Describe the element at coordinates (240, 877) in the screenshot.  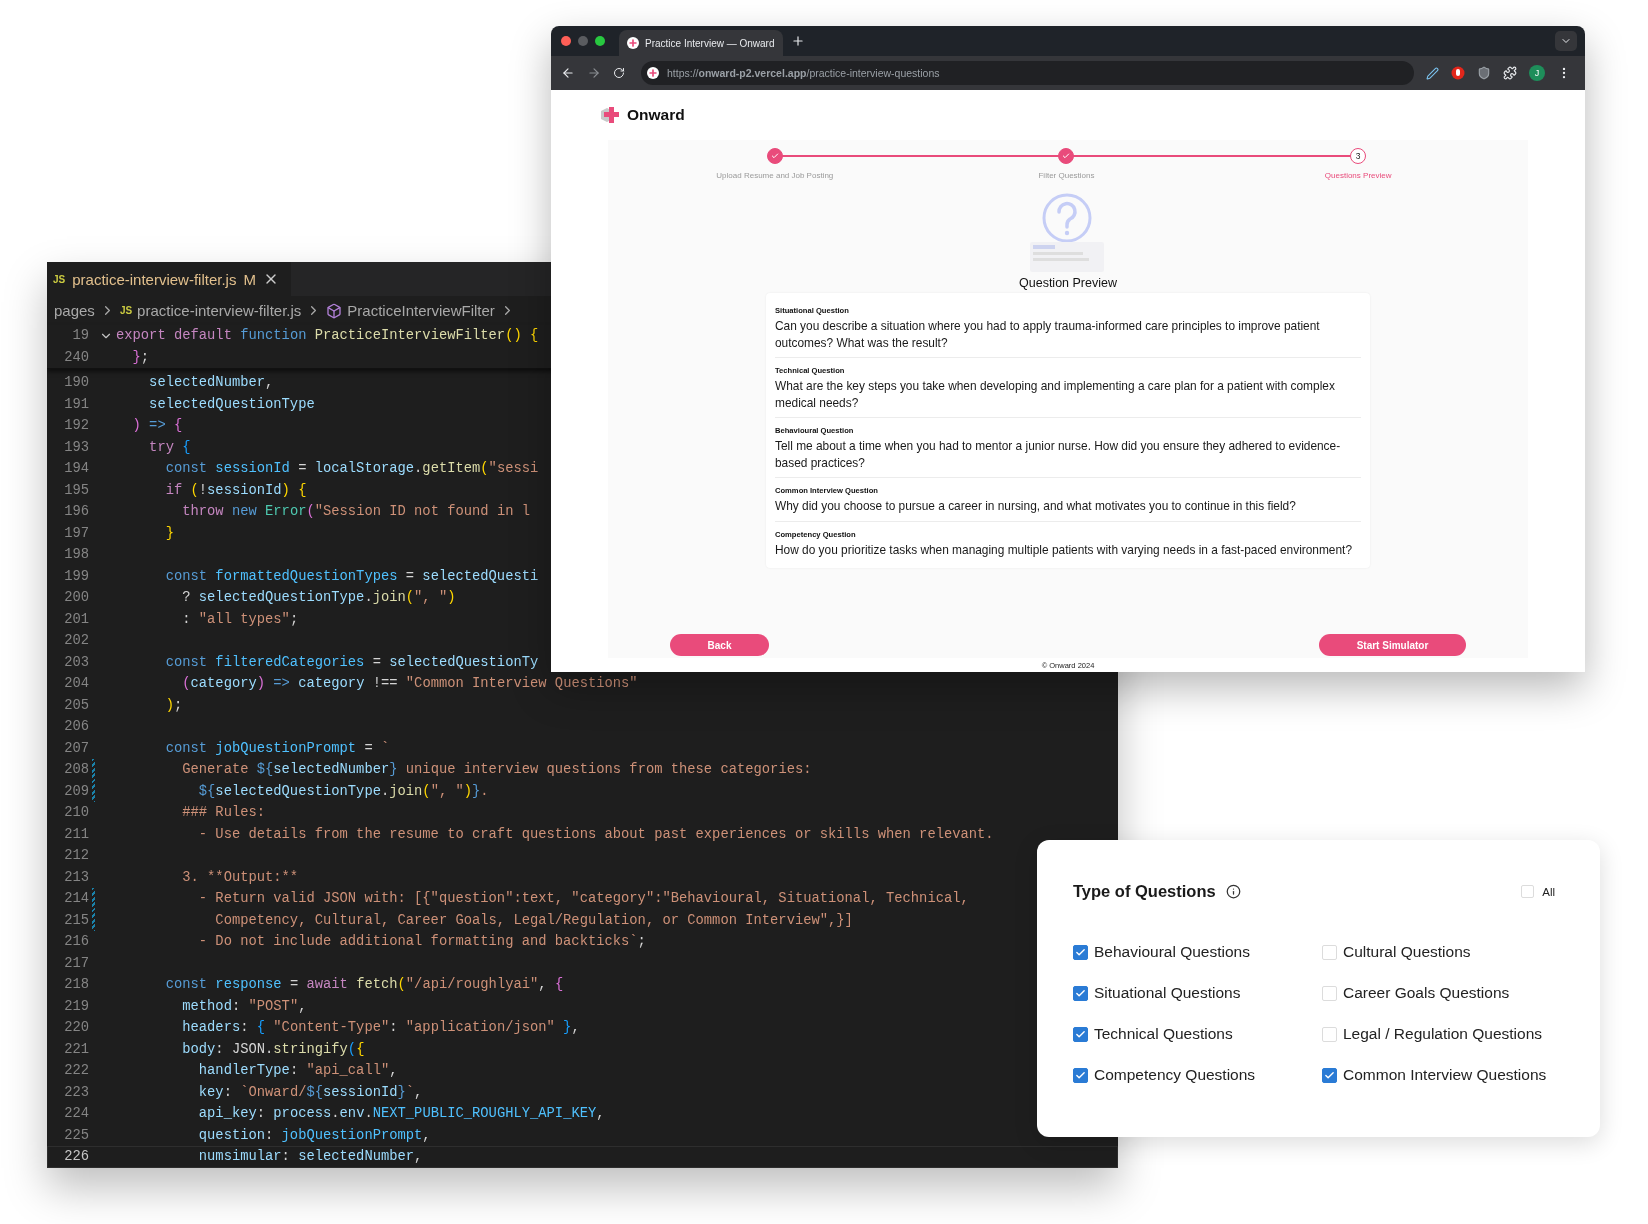
I see `code-line: 3. **Output:**` at that location.